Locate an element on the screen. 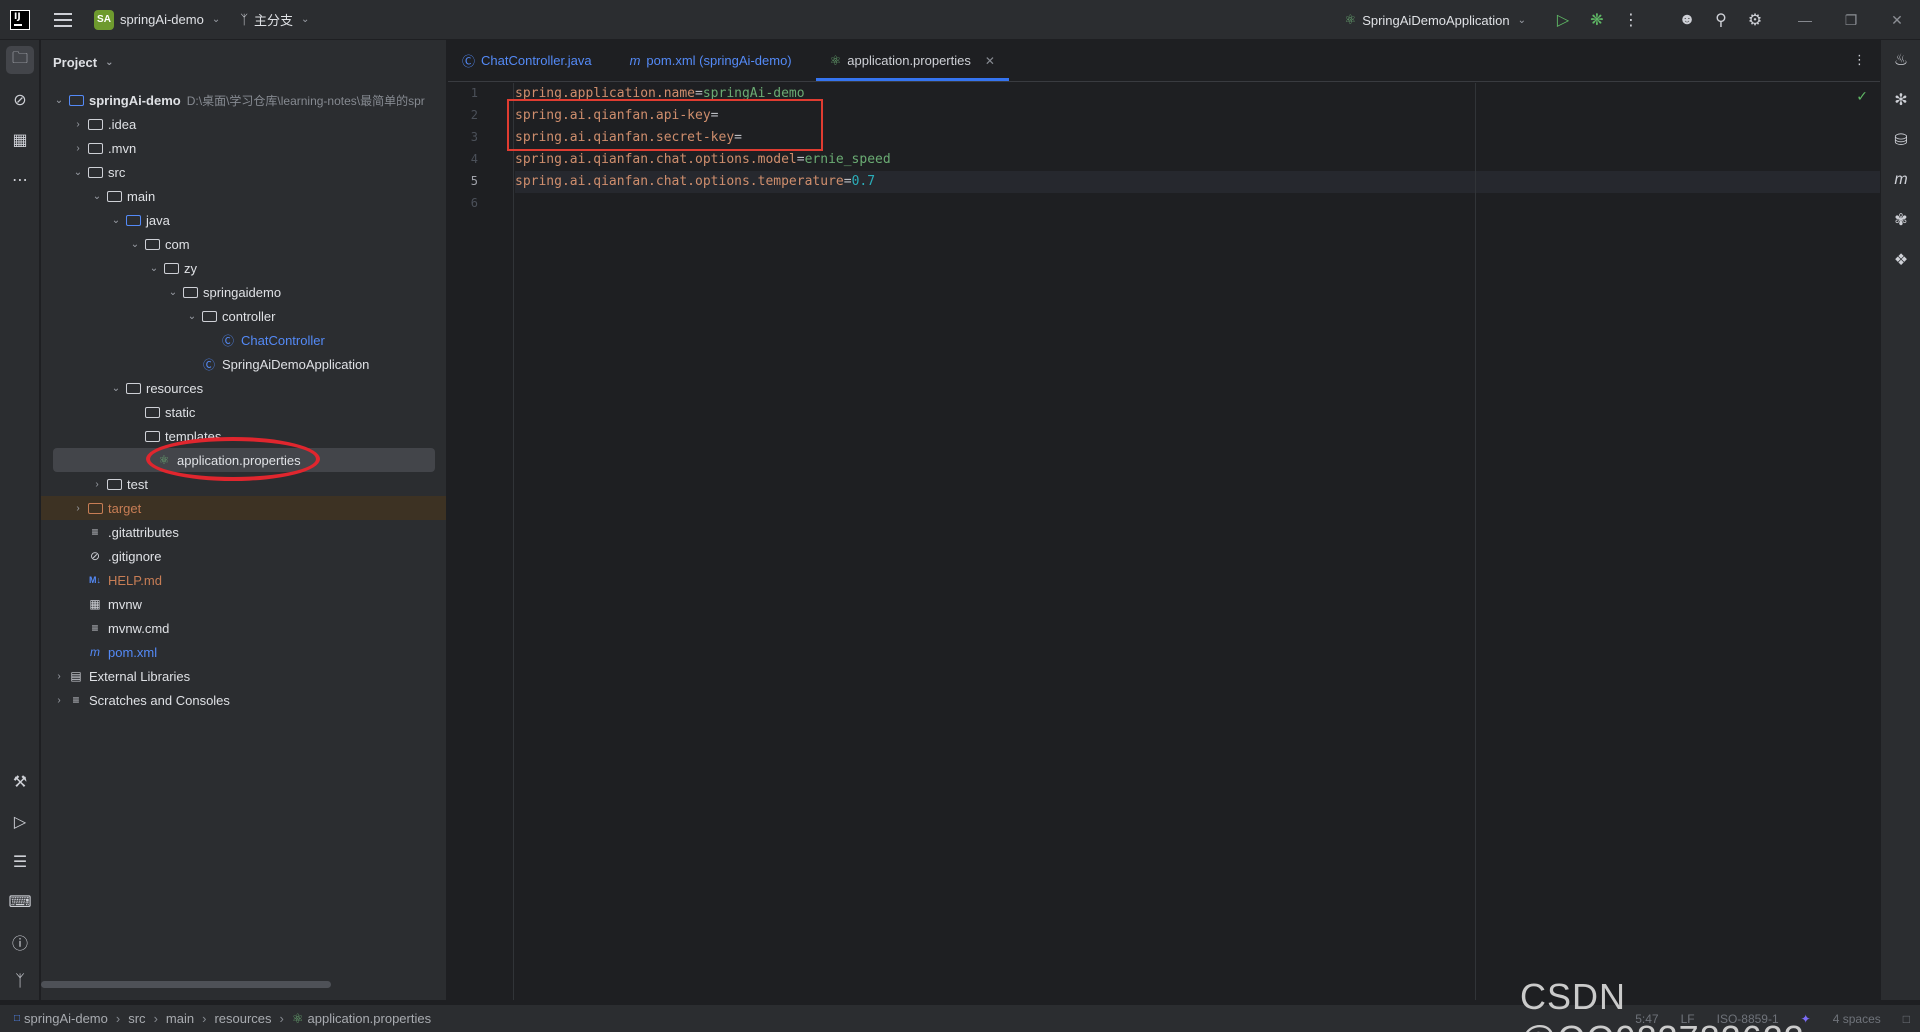 This screenshot has width=1920, height=1032. tree-item-idea: › .idea is located at coordinates (243, 124).